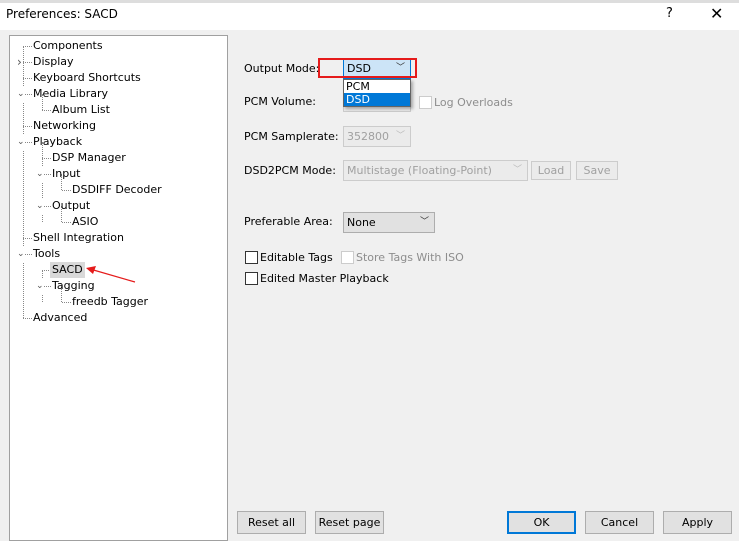 This screenshot has width=739, height=541. What do you see at coordinates (349, 522) in the screenshot?
I see `reset-page-button: Reset page` at bounding box center [349, 522].